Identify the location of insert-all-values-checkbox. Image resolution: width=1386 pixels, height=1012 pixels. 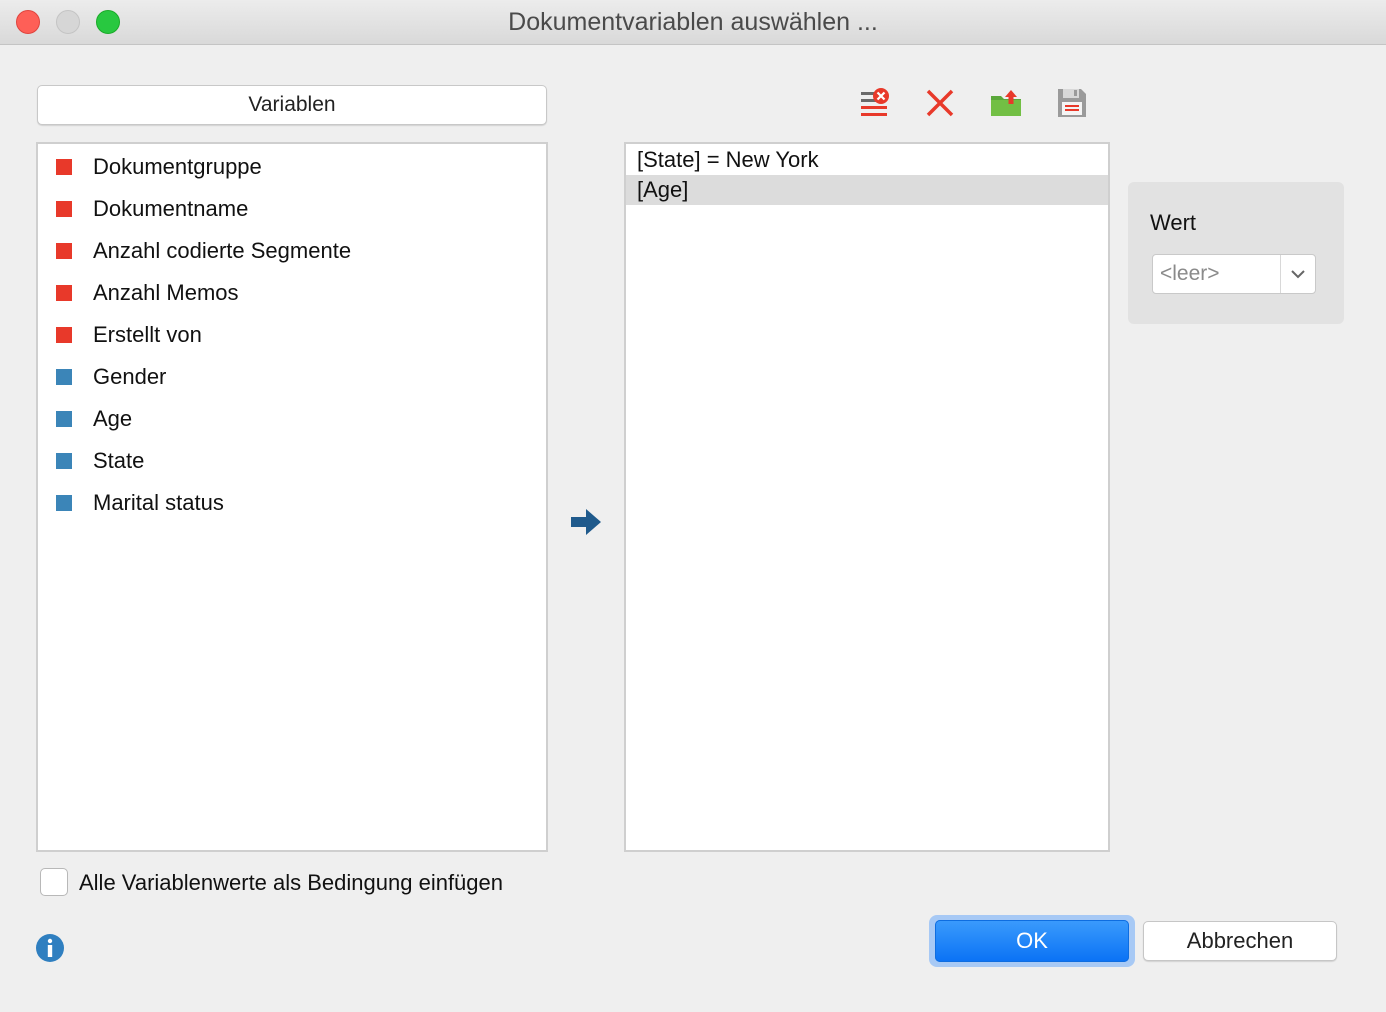
(54, 882).